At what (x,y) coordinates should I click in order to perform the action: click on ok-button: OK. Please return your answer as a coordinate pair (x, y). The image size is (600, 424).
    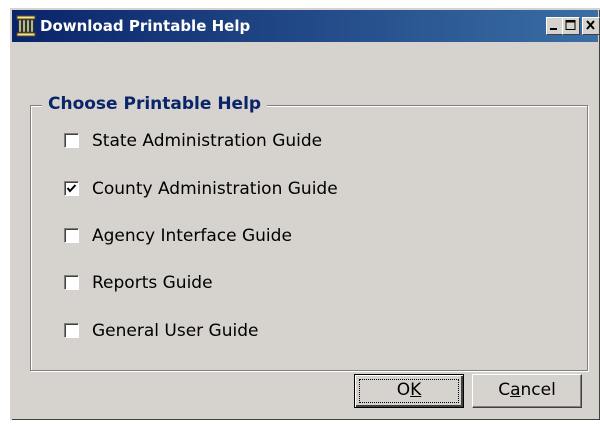
    Looking at the image, I should click on (409, 391).